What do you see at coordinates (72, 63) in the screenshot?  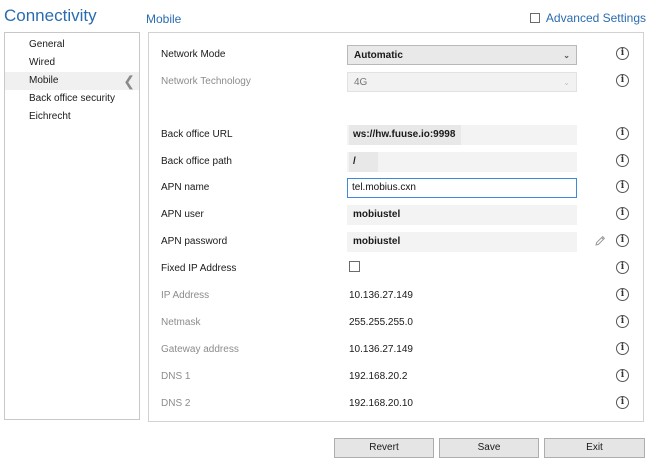 I see `sidebar-item-wired: Wired` at bounding box center [72, 63].